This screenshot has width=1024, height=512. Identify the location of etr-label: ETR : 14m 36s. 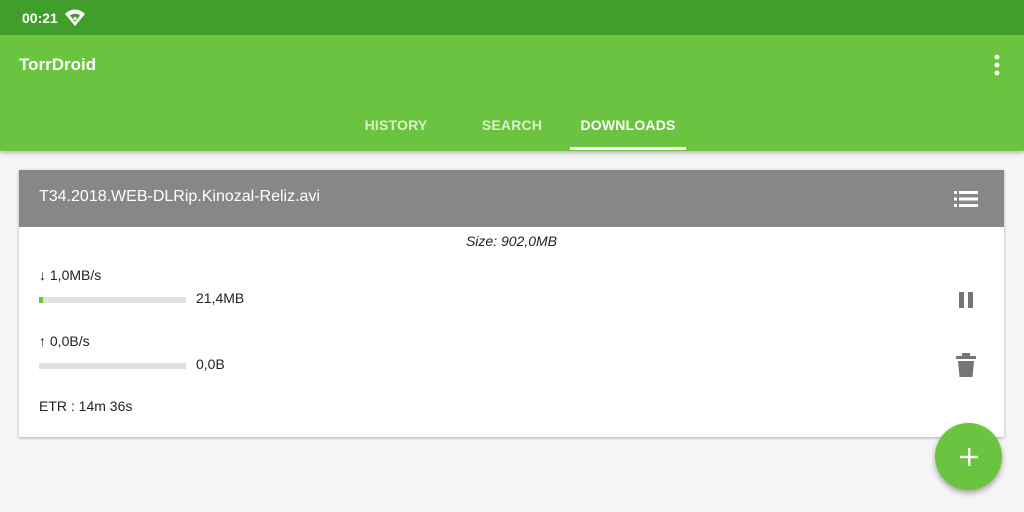
(86, 406).